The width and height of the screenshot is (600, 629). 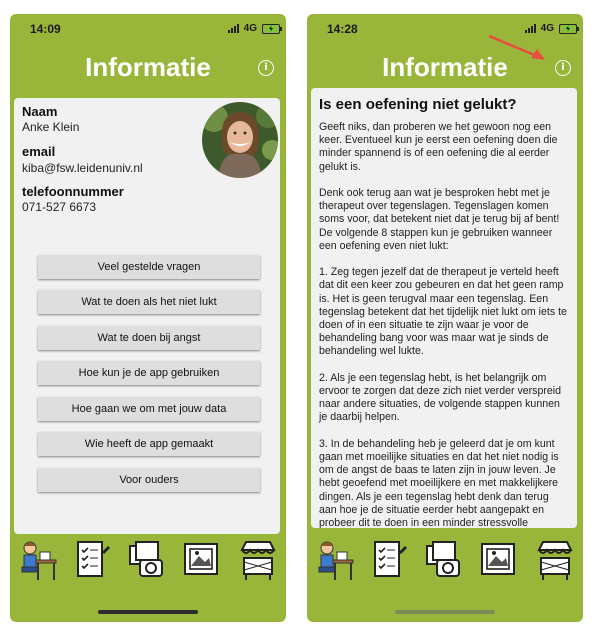 I want to click on article-heading: Is een oefening niet gelukt?, so click(x=418, y=104).